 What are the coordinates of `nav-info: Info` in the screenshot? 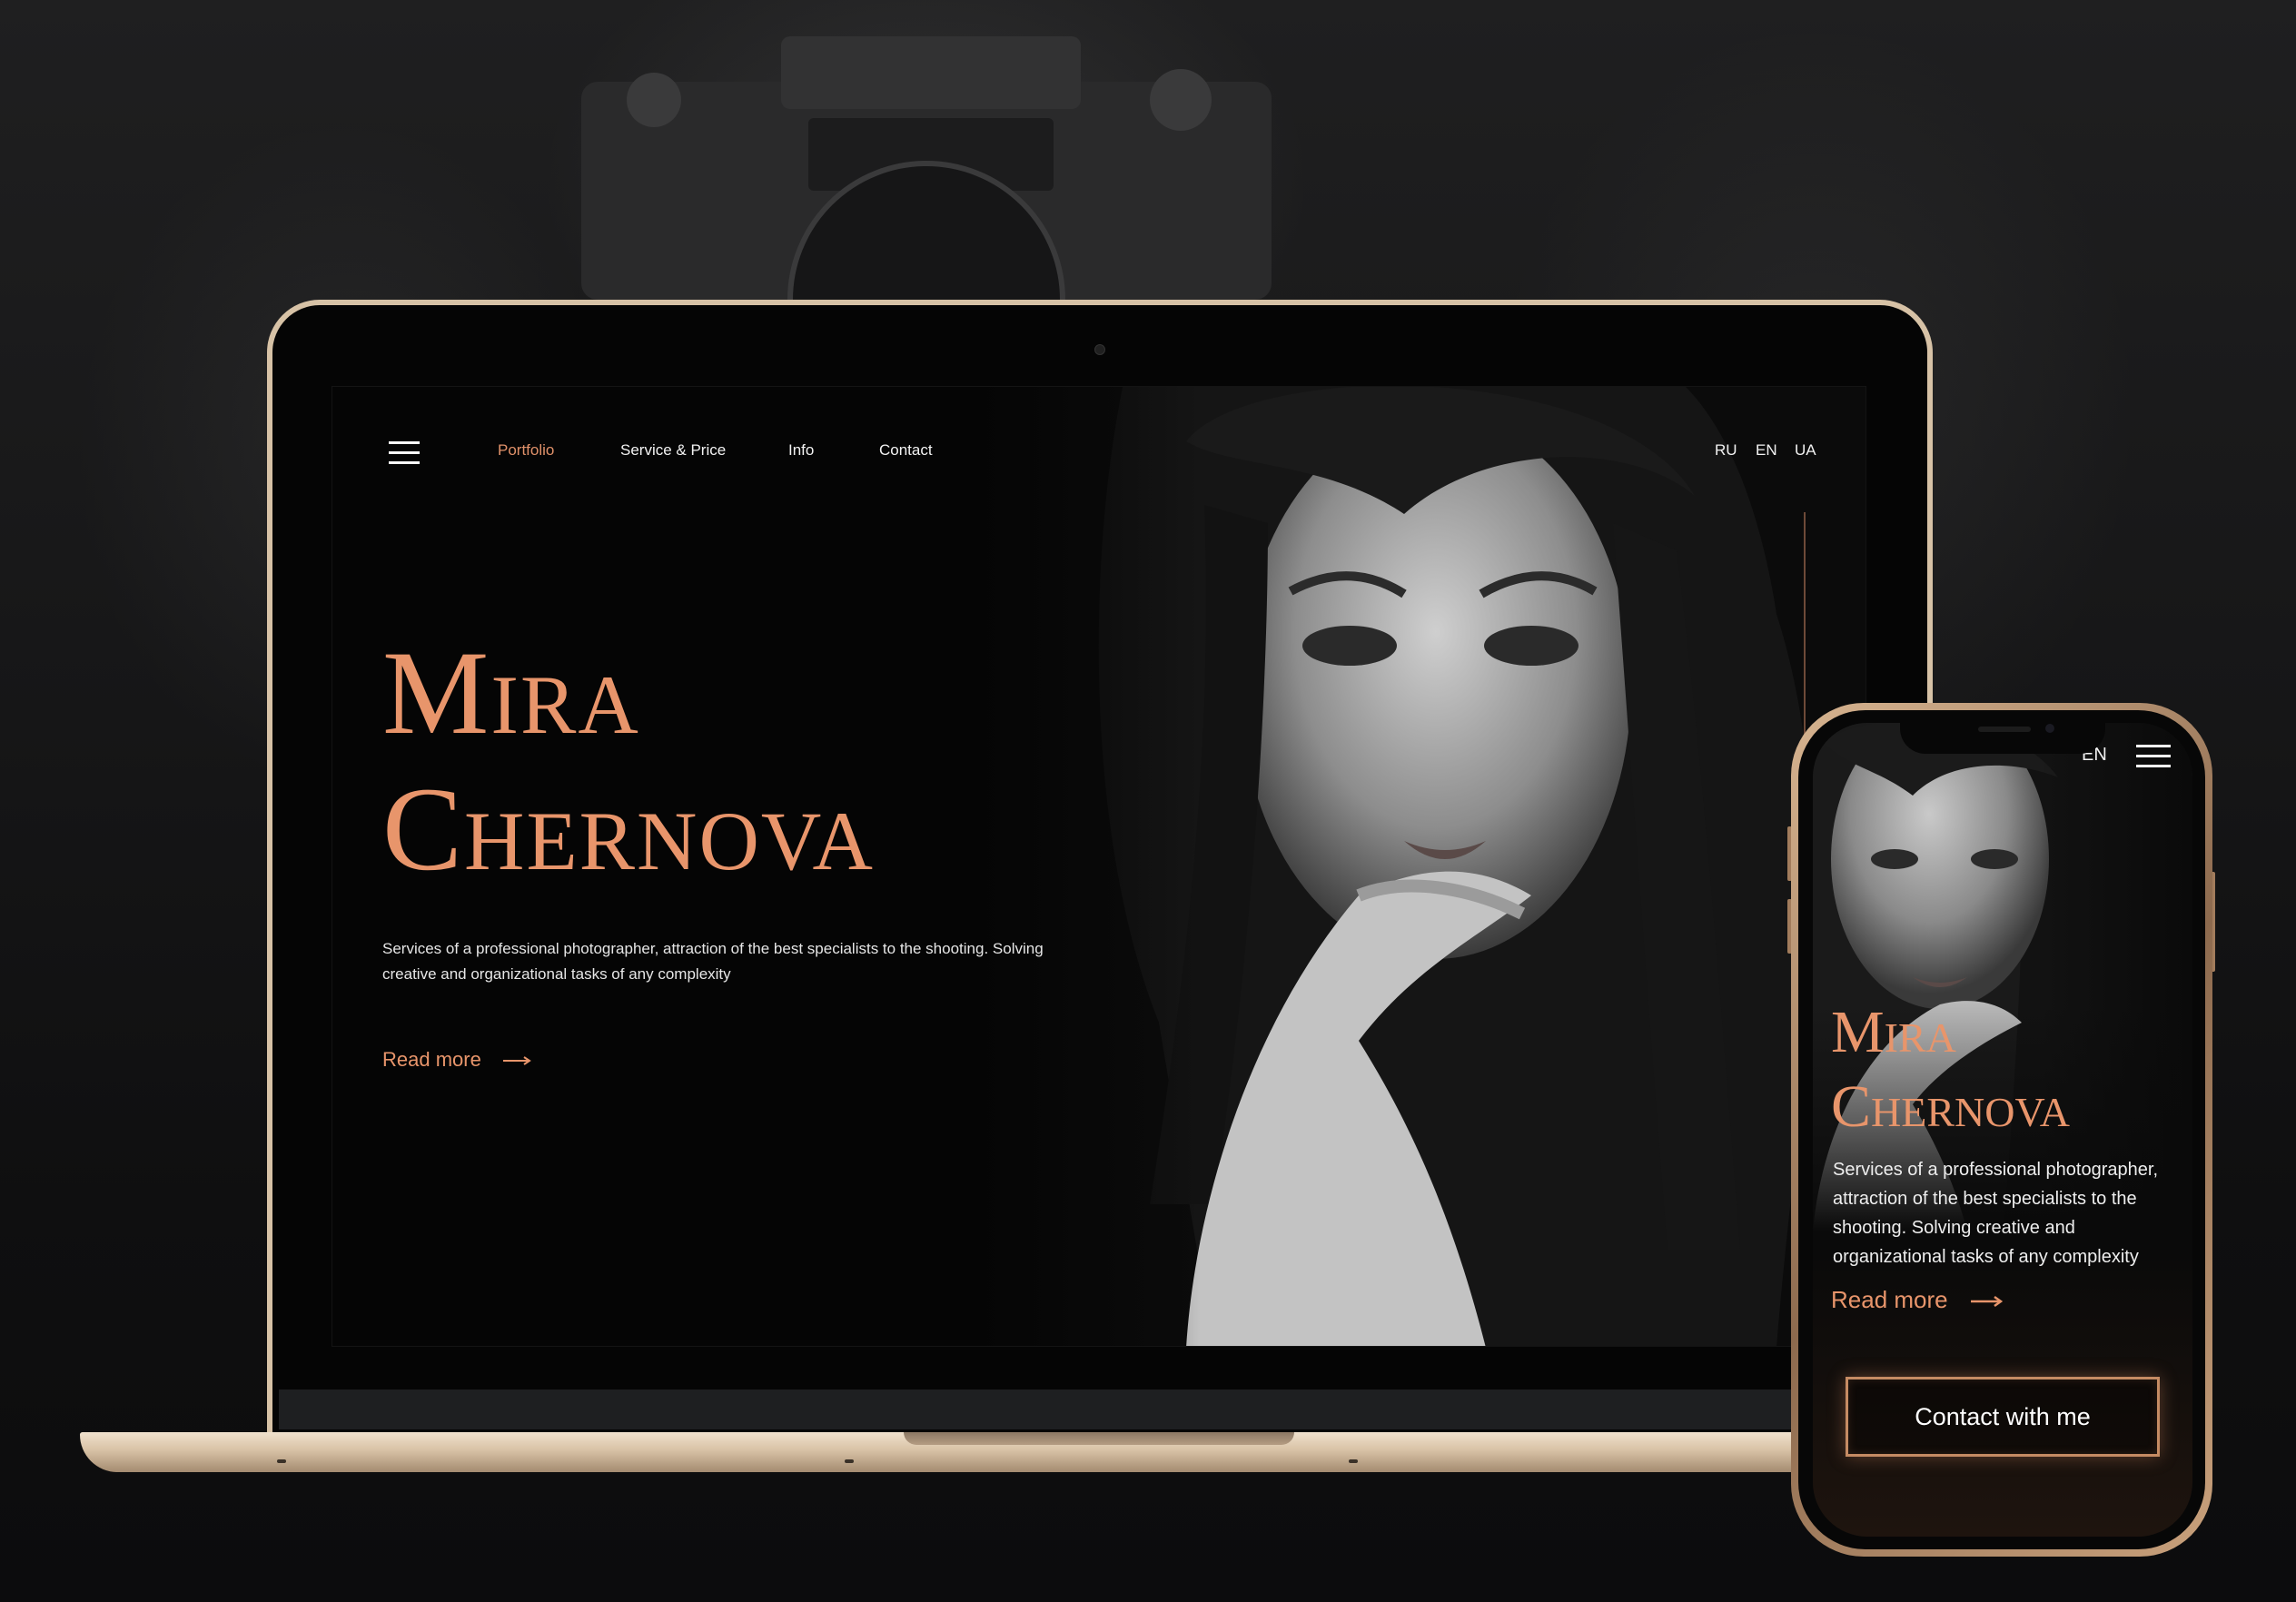 It's located at (801, 450).